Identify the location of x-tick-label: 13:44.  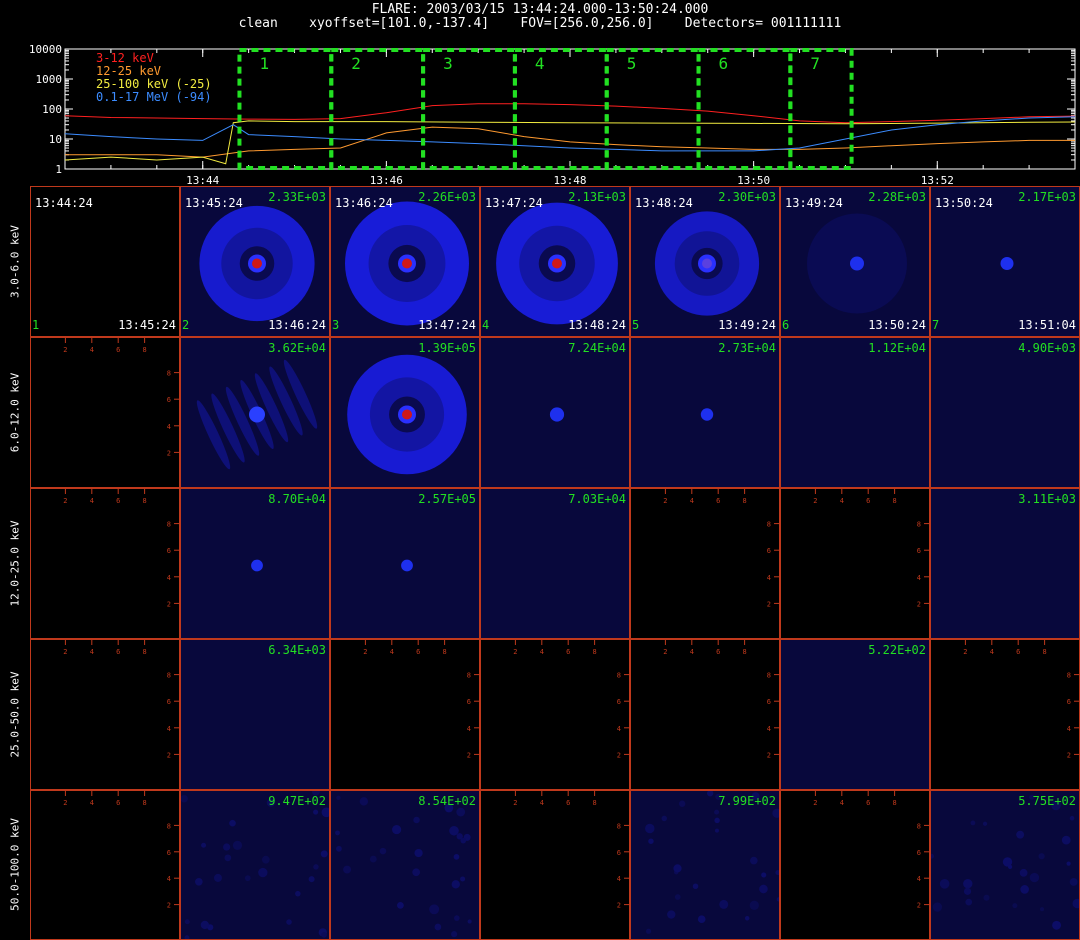
(202, 180).